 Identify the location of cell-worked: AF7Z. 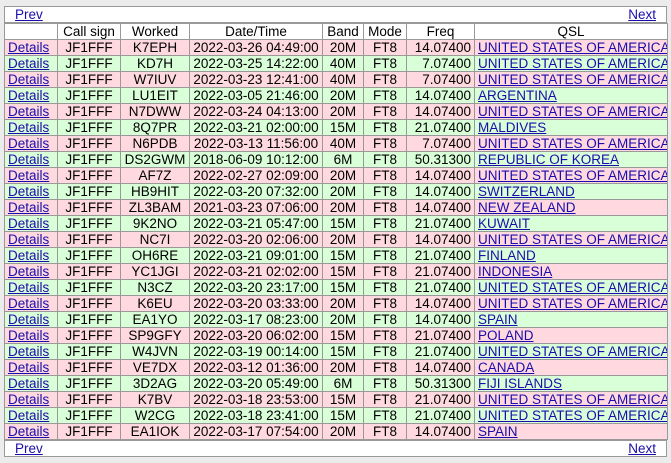
(155, 175).